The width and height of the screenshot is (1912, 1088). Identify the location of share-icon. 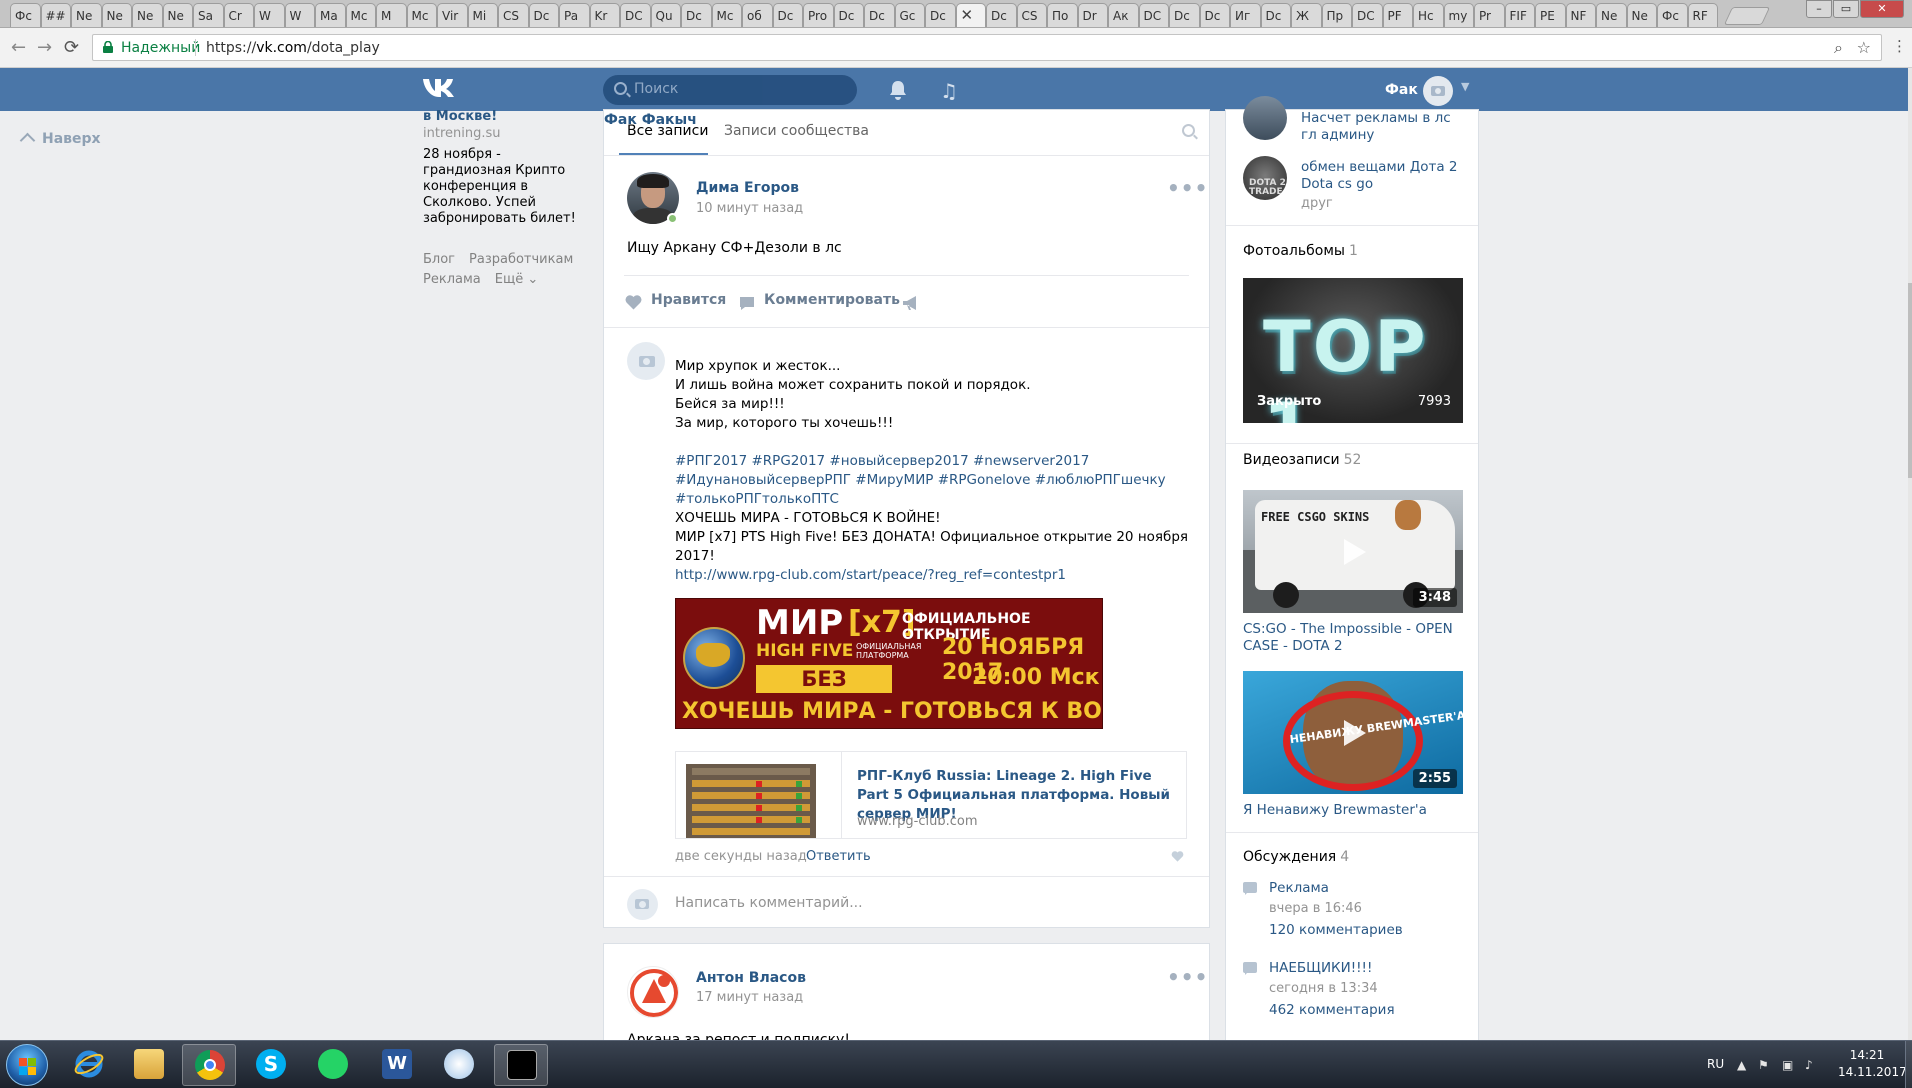
(911, 303).